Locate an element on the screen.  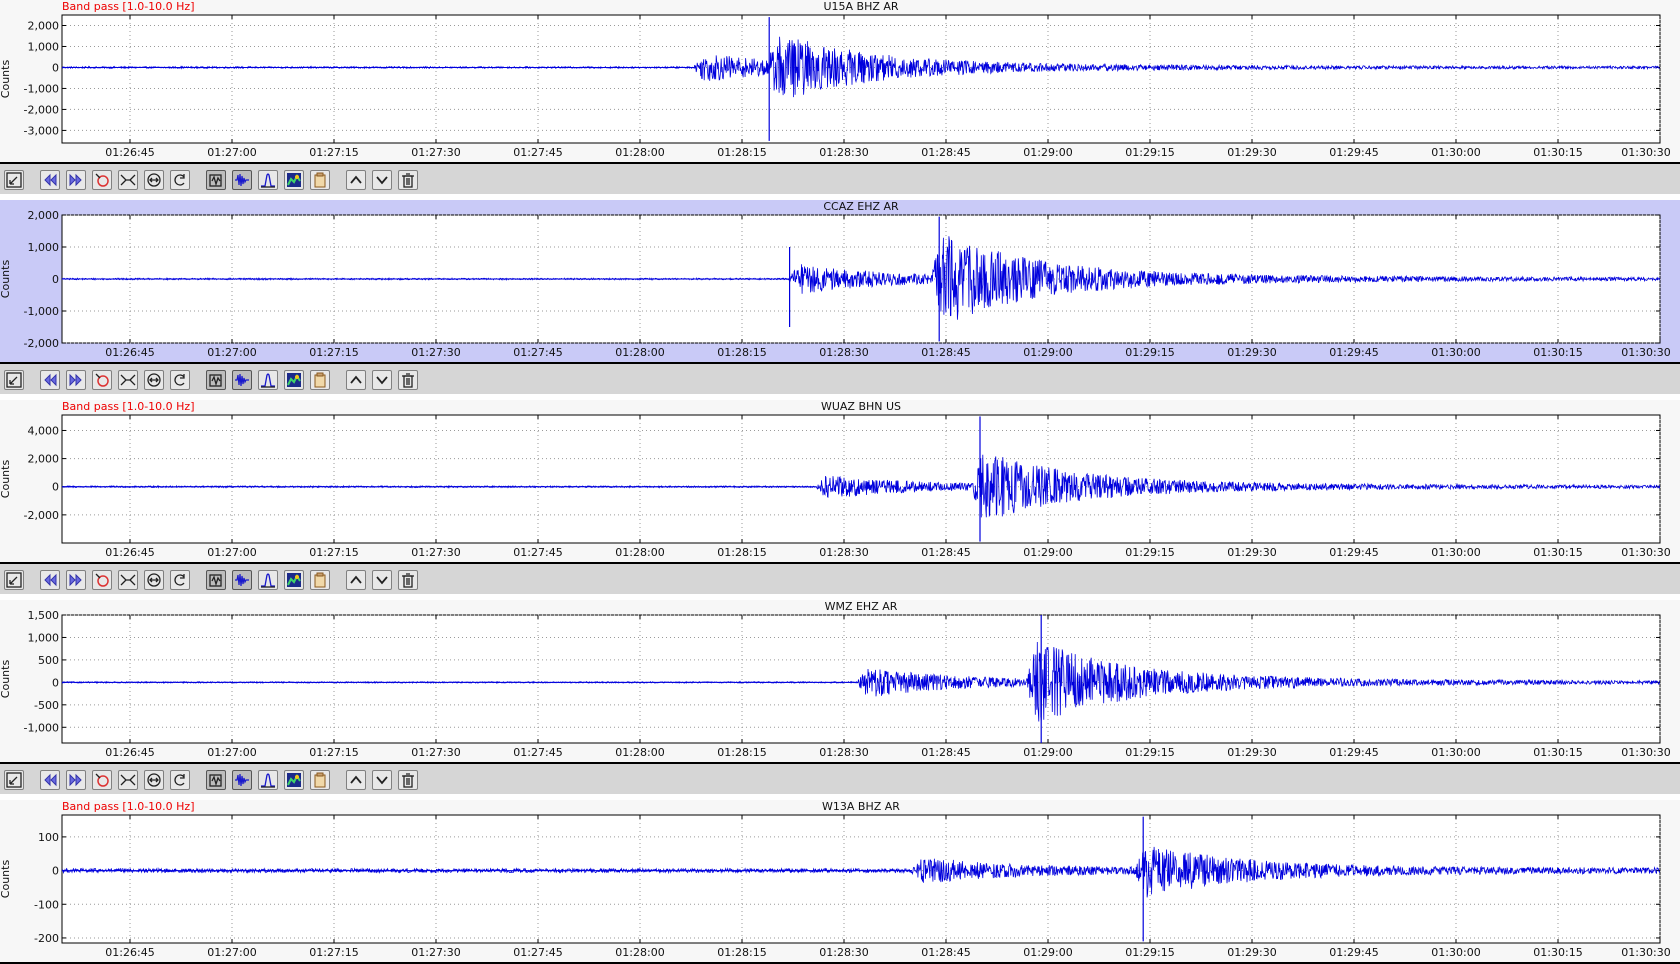
time-tick-label: 01:29:00 is located at coordinates (1047, 752).